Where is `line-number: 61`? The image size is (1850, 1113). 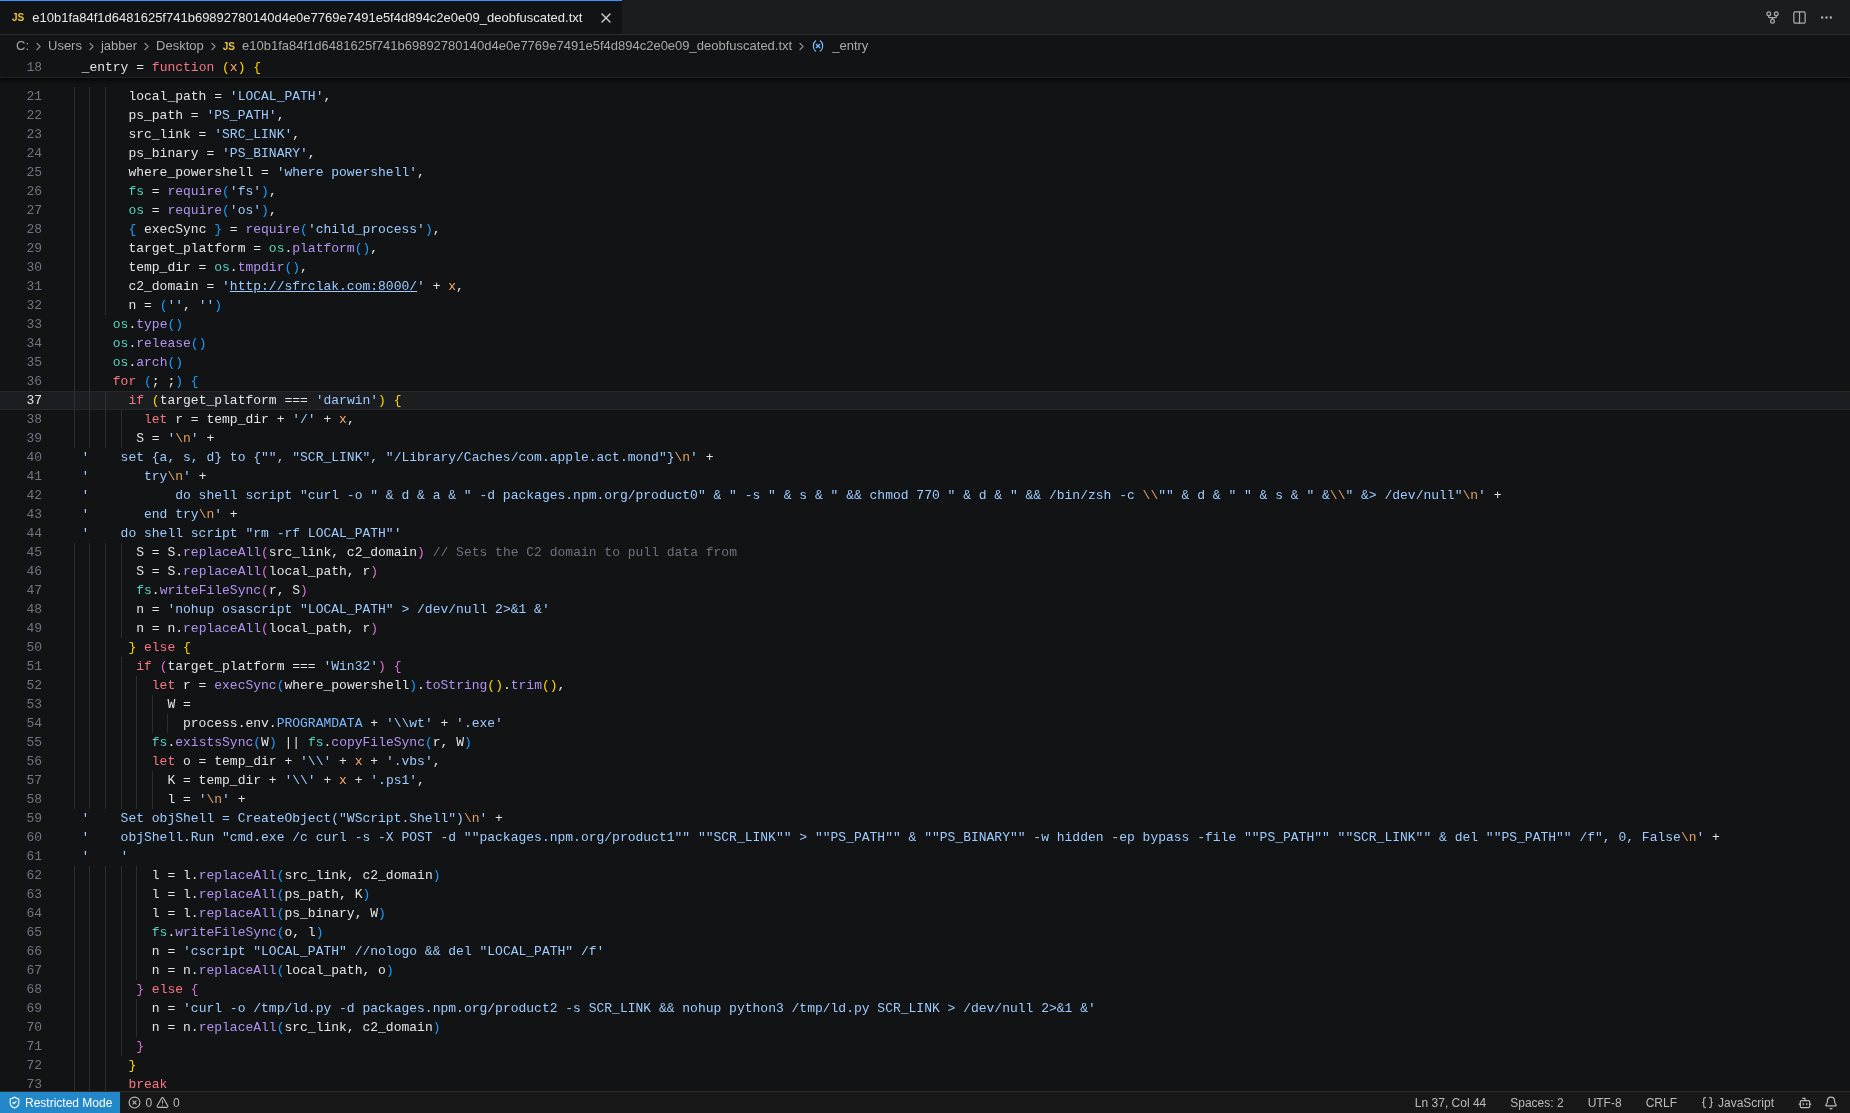
line-number: 61 is located at coordinates (33, 856).